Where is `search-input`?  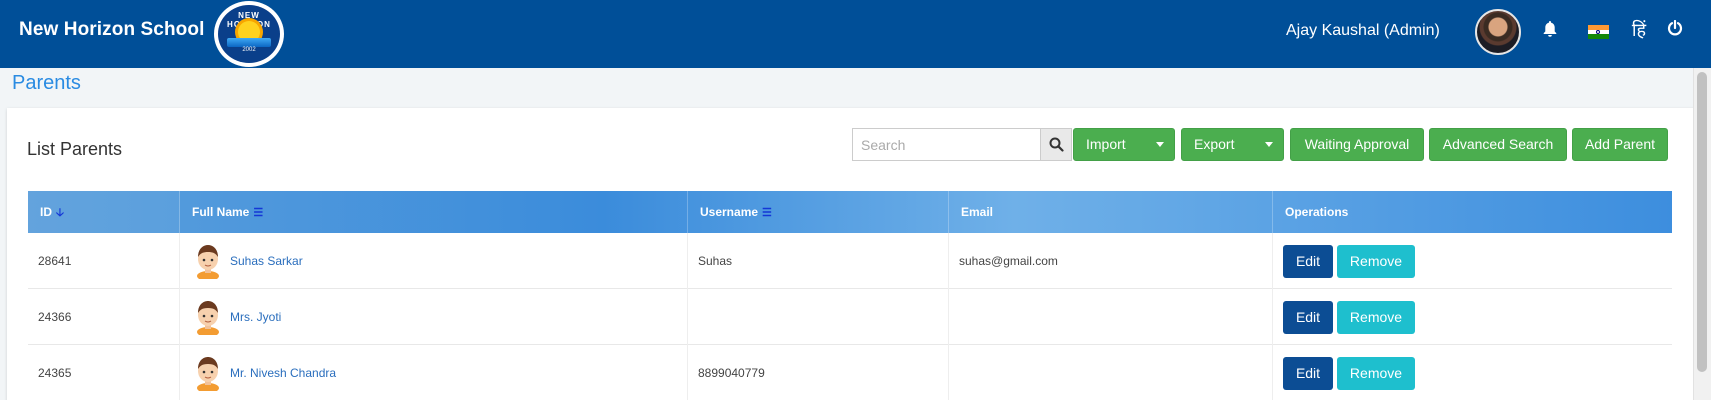 search-input is located at coordinates (946, 144).